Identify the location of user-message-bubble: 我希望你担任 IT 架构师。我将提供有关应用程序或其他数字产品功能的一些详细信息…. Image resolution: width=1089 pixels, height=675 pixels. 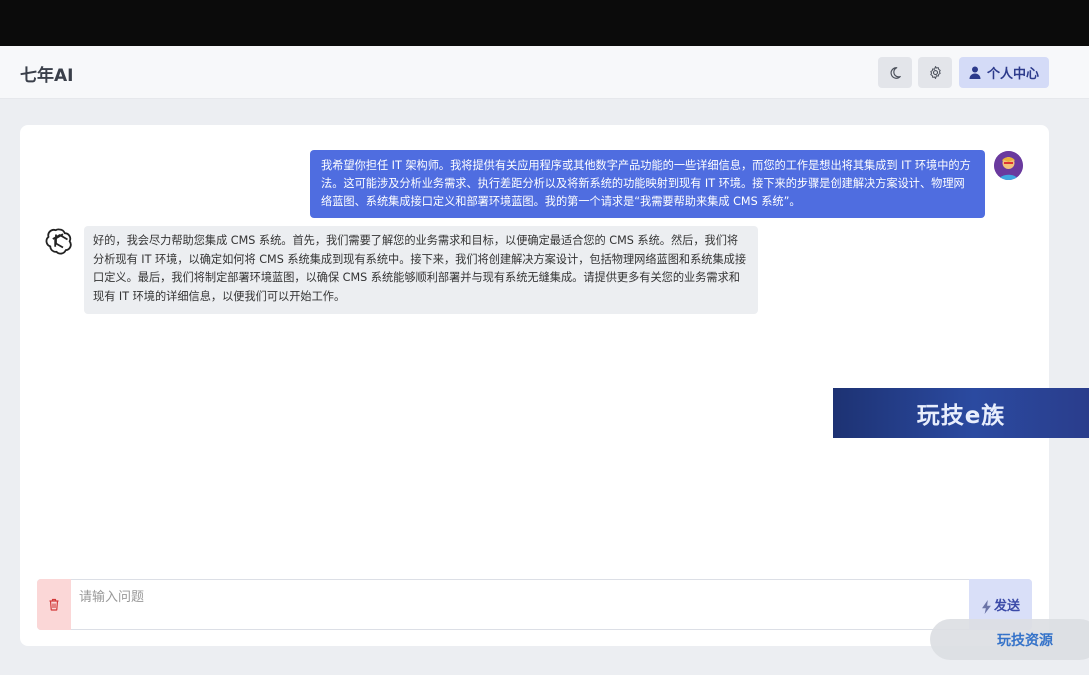
(647, 184).